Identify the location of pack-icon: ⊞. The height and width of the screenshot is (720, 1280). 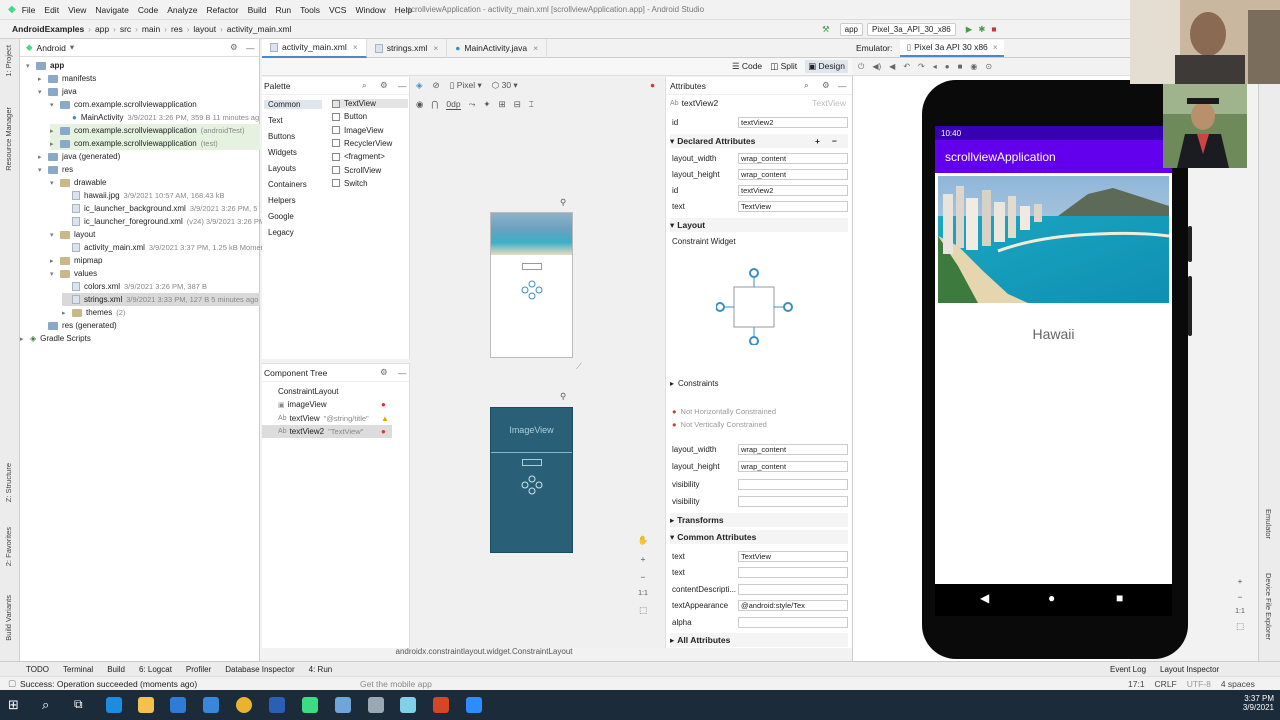
(502, 104).